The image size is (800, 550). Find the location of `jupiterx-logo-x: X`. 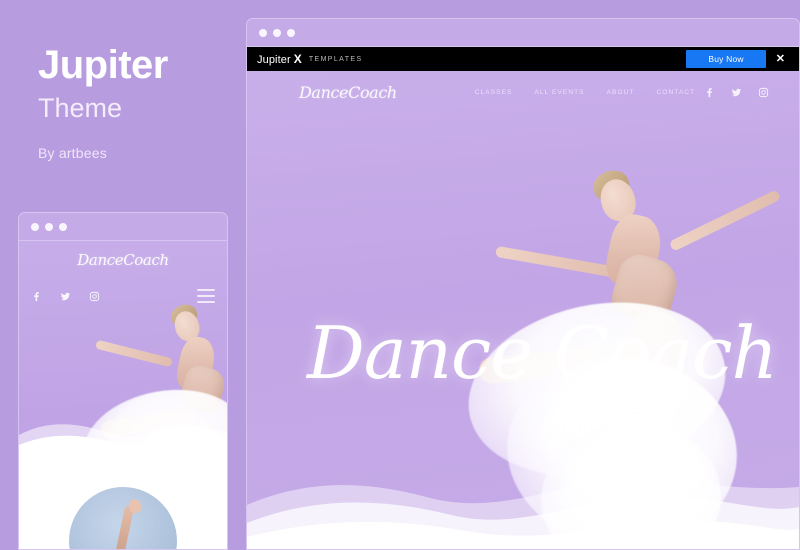

jupiterx-logo-x: X is located at coordinates (297, 59).